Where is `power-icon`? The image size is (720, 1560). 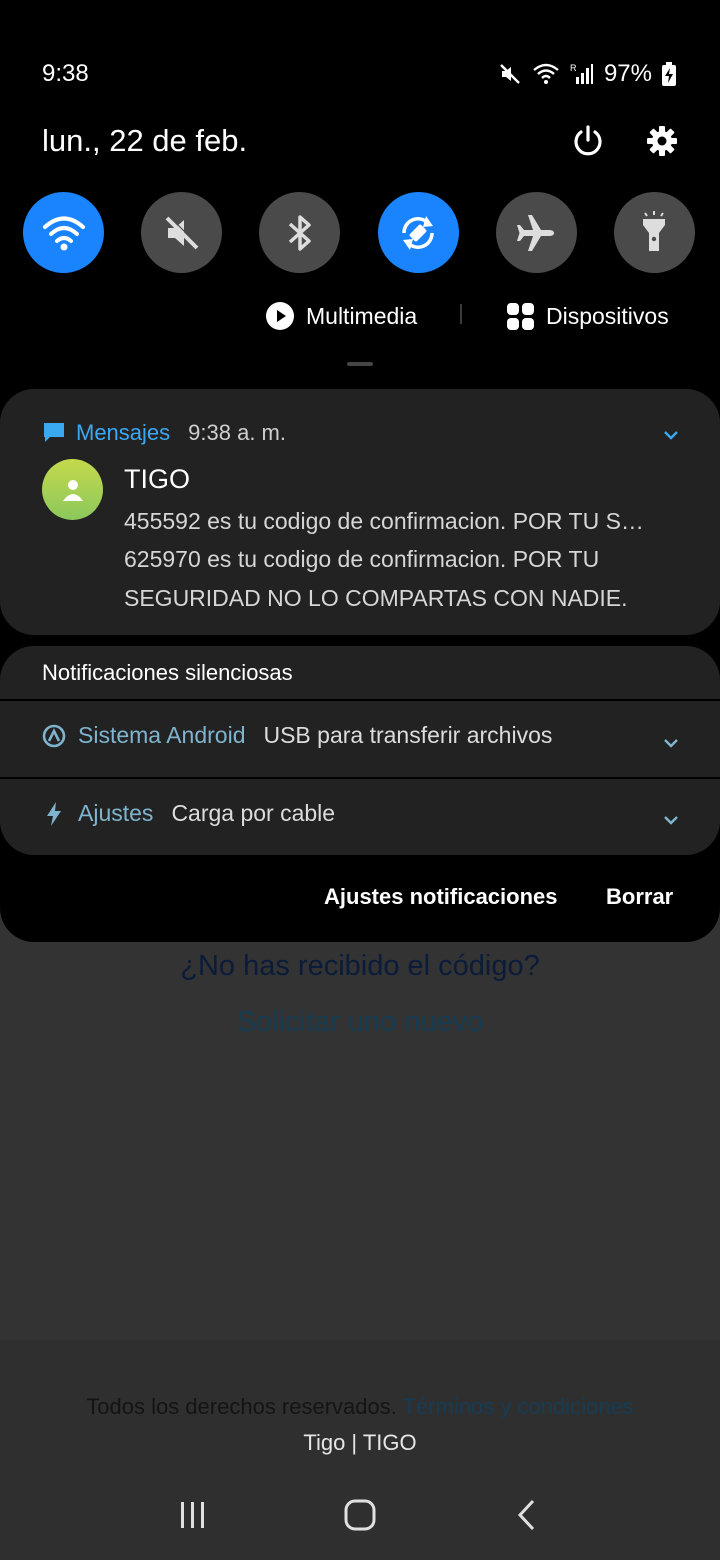
power-icon is located at coordinates (588, 140).